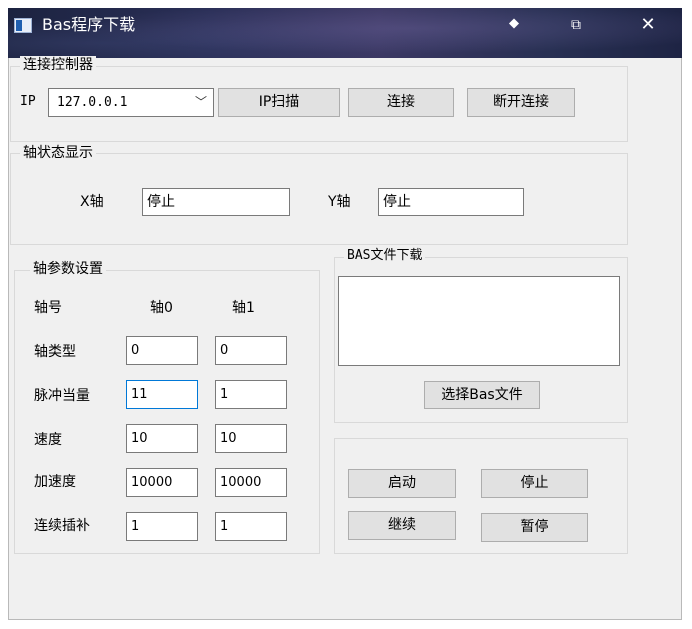  I want to click on x-axis-label: X轴, so click(92, 202).